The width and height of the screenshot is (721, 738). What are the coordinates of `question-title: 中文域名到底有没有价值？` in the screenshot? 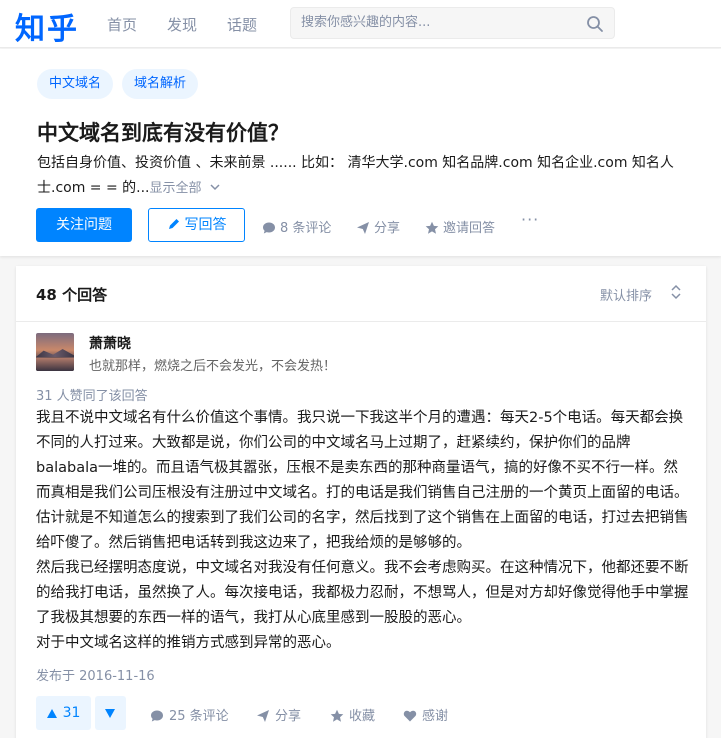 It's located at (163, 133).